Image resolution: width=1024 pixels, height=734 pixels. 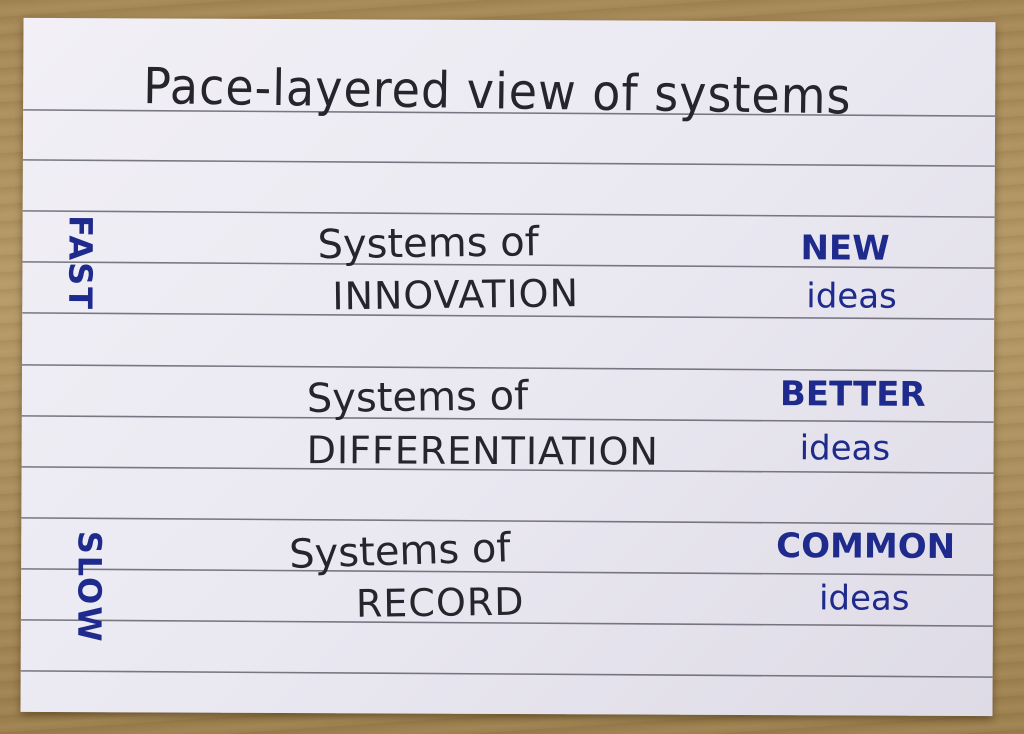 What do you see at coordinates (400, 551) in the screenshot?
I see `row-record-line1: Systems of` at bounding box center [400, 551].